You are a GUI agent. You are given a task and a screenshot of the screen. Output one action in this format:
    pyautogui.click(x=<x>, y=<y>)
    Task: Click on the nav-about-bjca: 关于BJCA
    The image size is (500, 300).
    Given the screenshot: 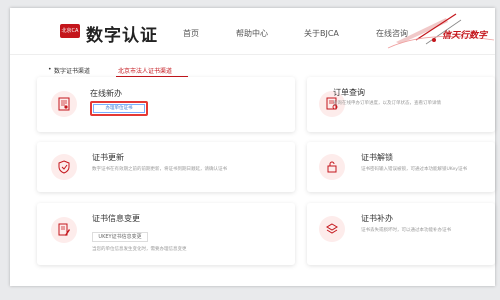 What is the action you would take?
    pyautogui.click(x=321, y=33)
    